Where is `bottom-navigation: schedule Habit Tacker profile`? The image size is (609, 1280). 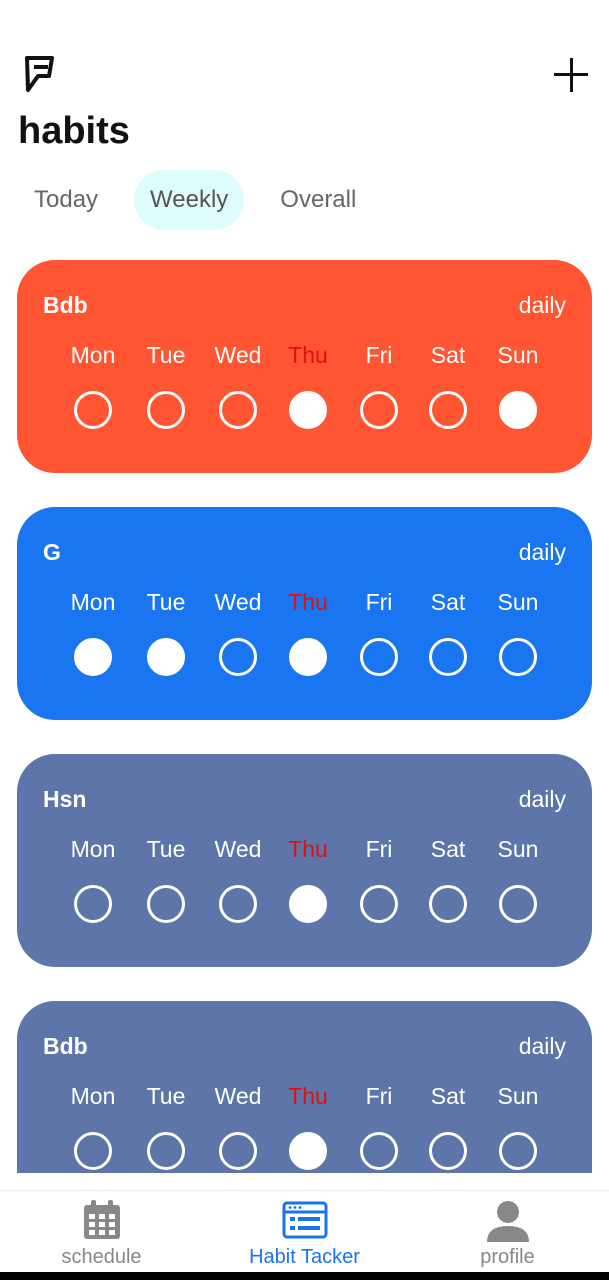
bottom-navigation: schedule Habit Tacker profile is located at coordinates (304, 1231).